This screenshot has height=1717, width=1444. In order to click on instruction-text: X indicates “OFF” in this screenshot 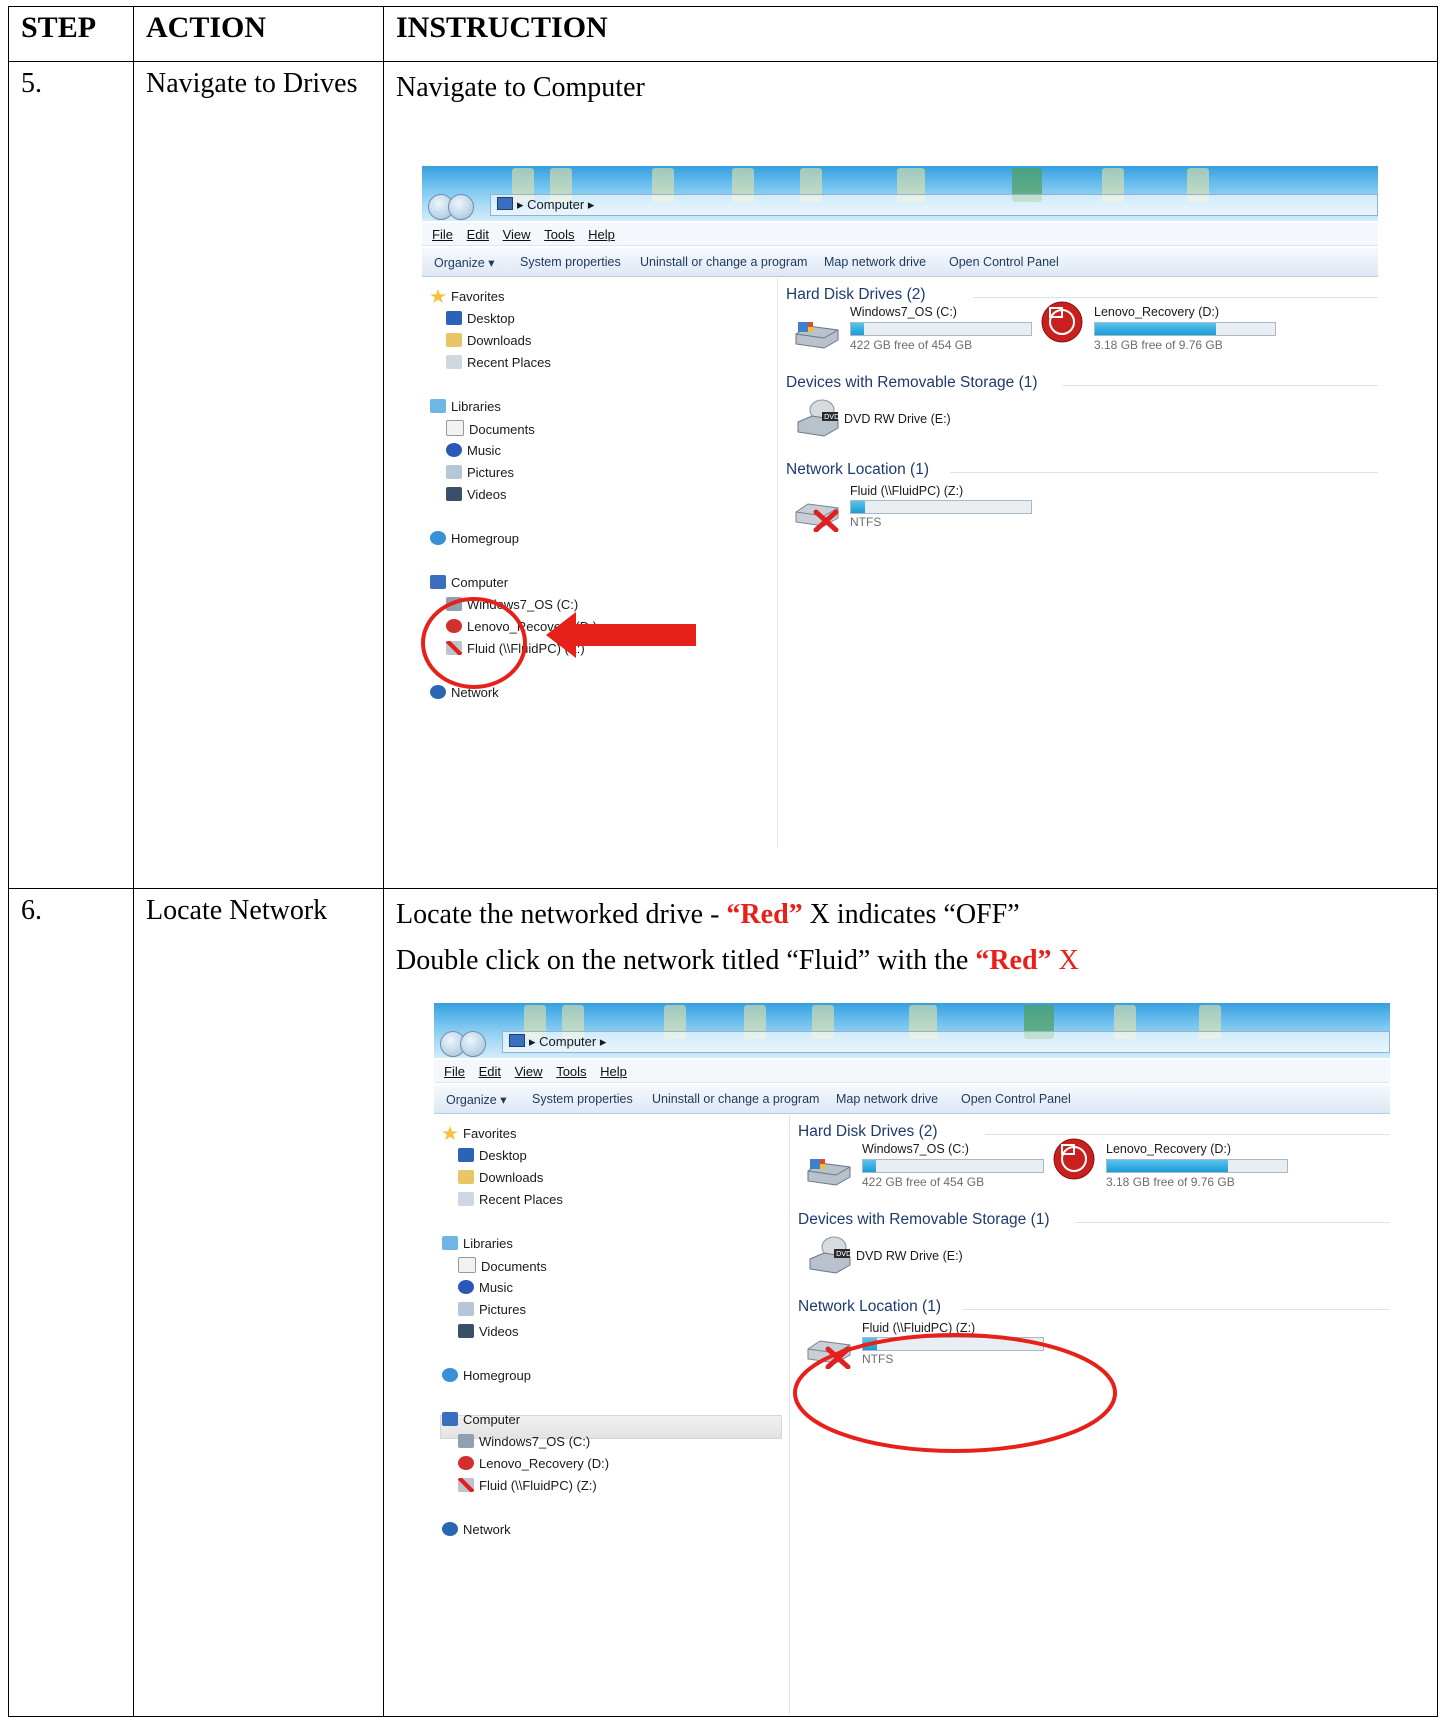, I will do `click(911, 914)`.